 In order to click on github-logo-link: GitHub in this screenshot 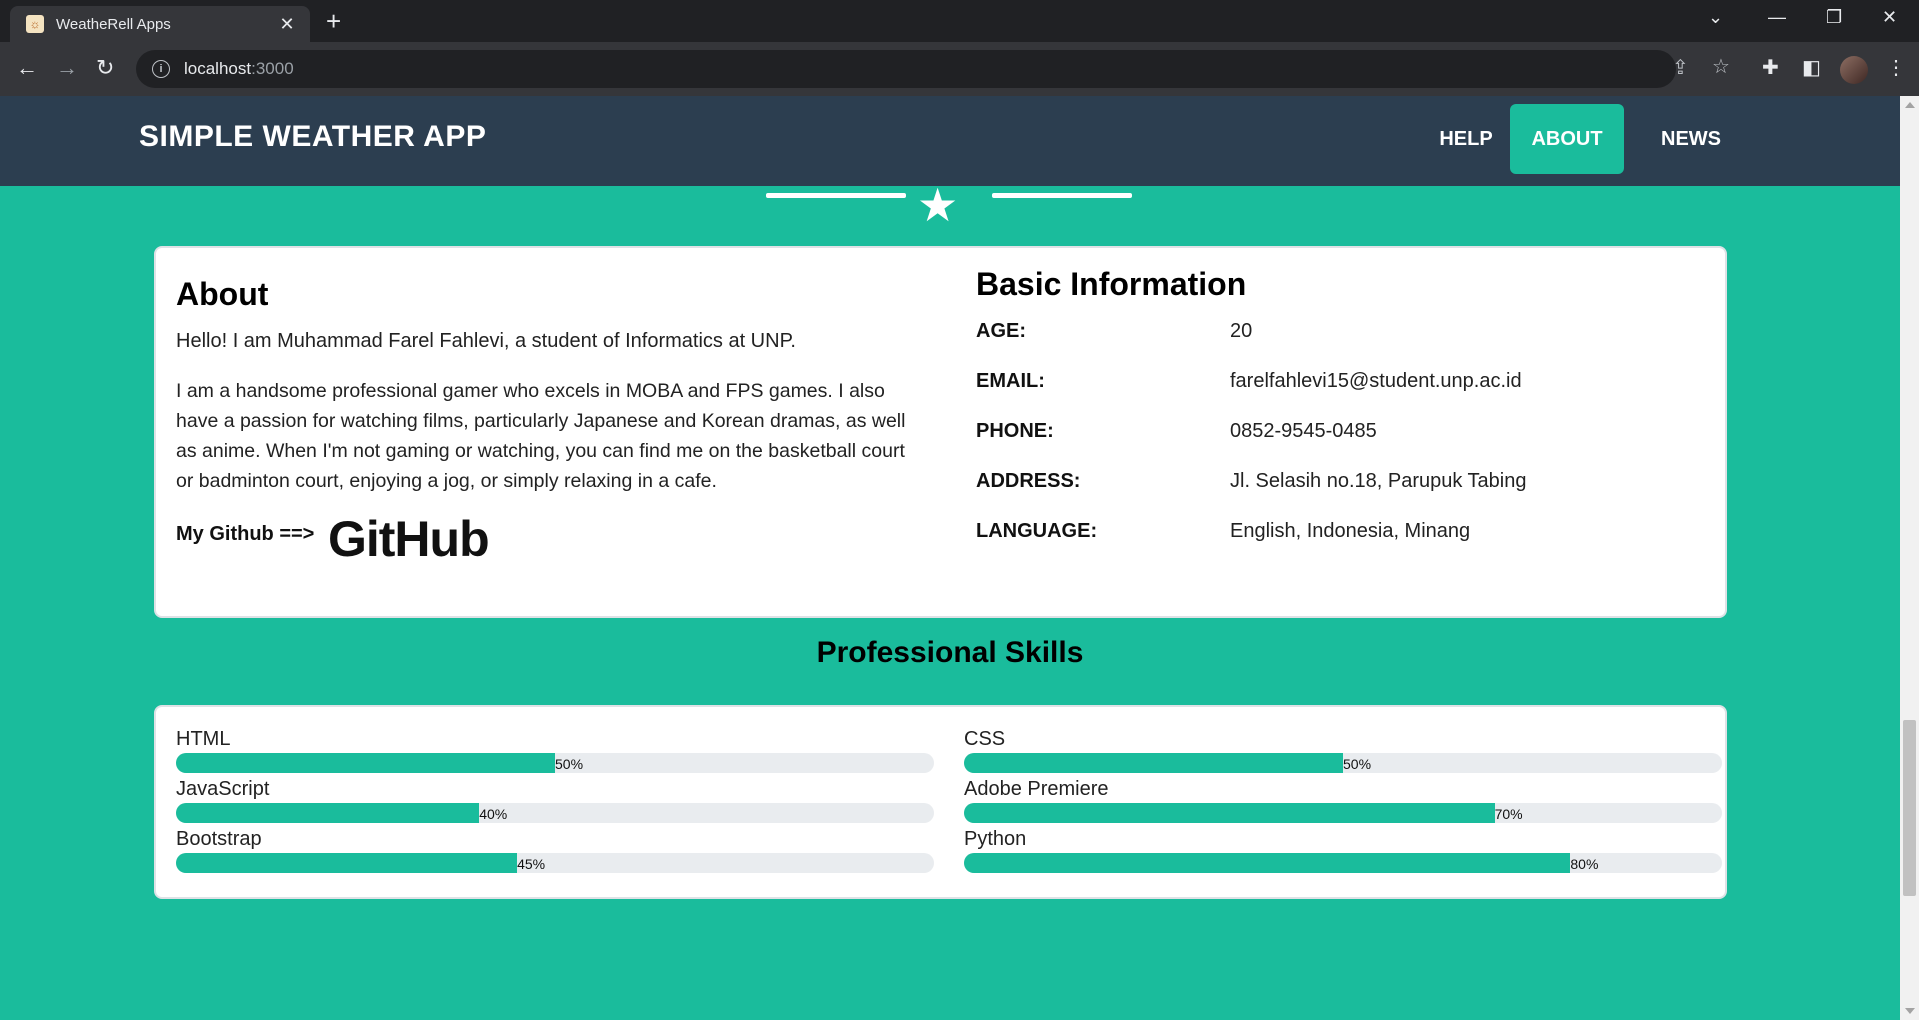, I will do `click(409, 539)`.